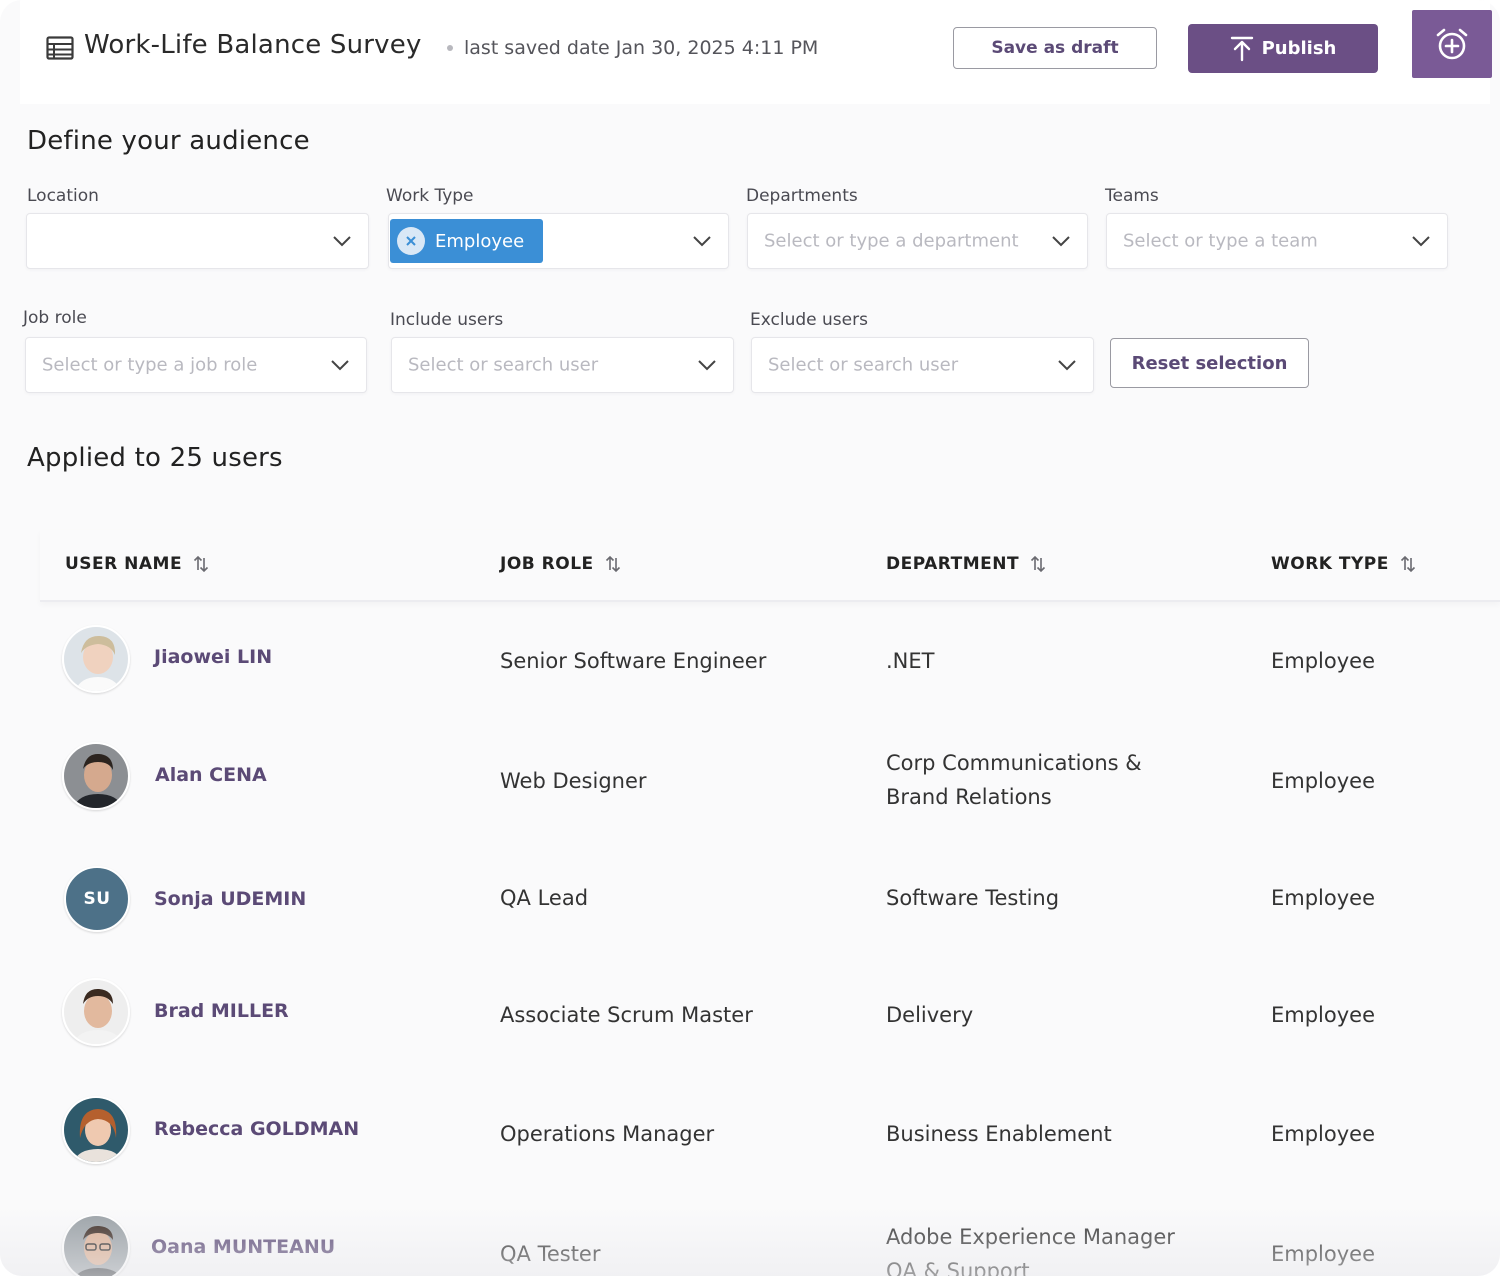 Image resolution: width=1500 pixels, height=1276 pixels. Describe the element at coordinates (1055, 48) in the screenshot. I see `save-draft-button: Save as draft` at that location.